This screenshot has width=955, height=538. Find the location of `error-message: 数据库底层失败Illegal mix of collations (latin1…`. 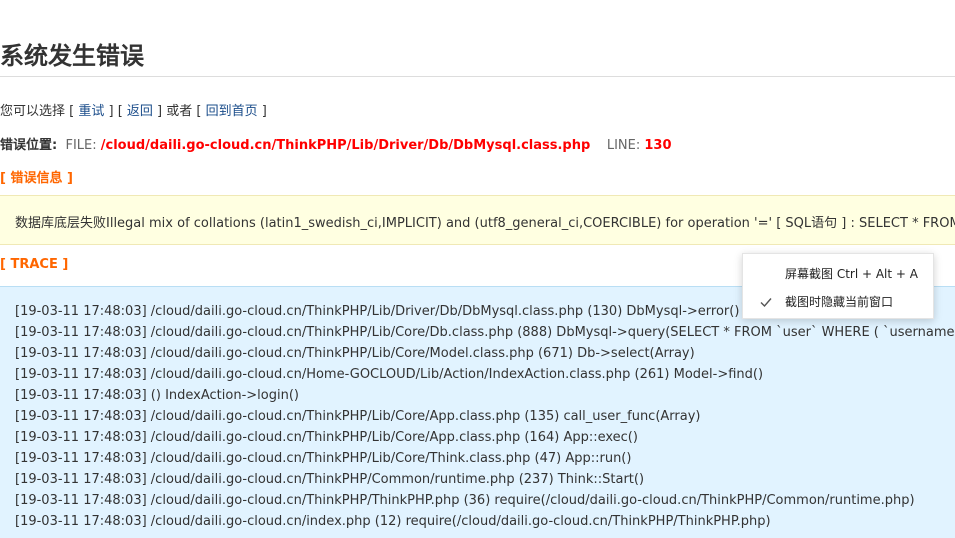

error-message: 数据库底层失败Illegal mix of collations (latin1… is located at coordinates (485, 223).